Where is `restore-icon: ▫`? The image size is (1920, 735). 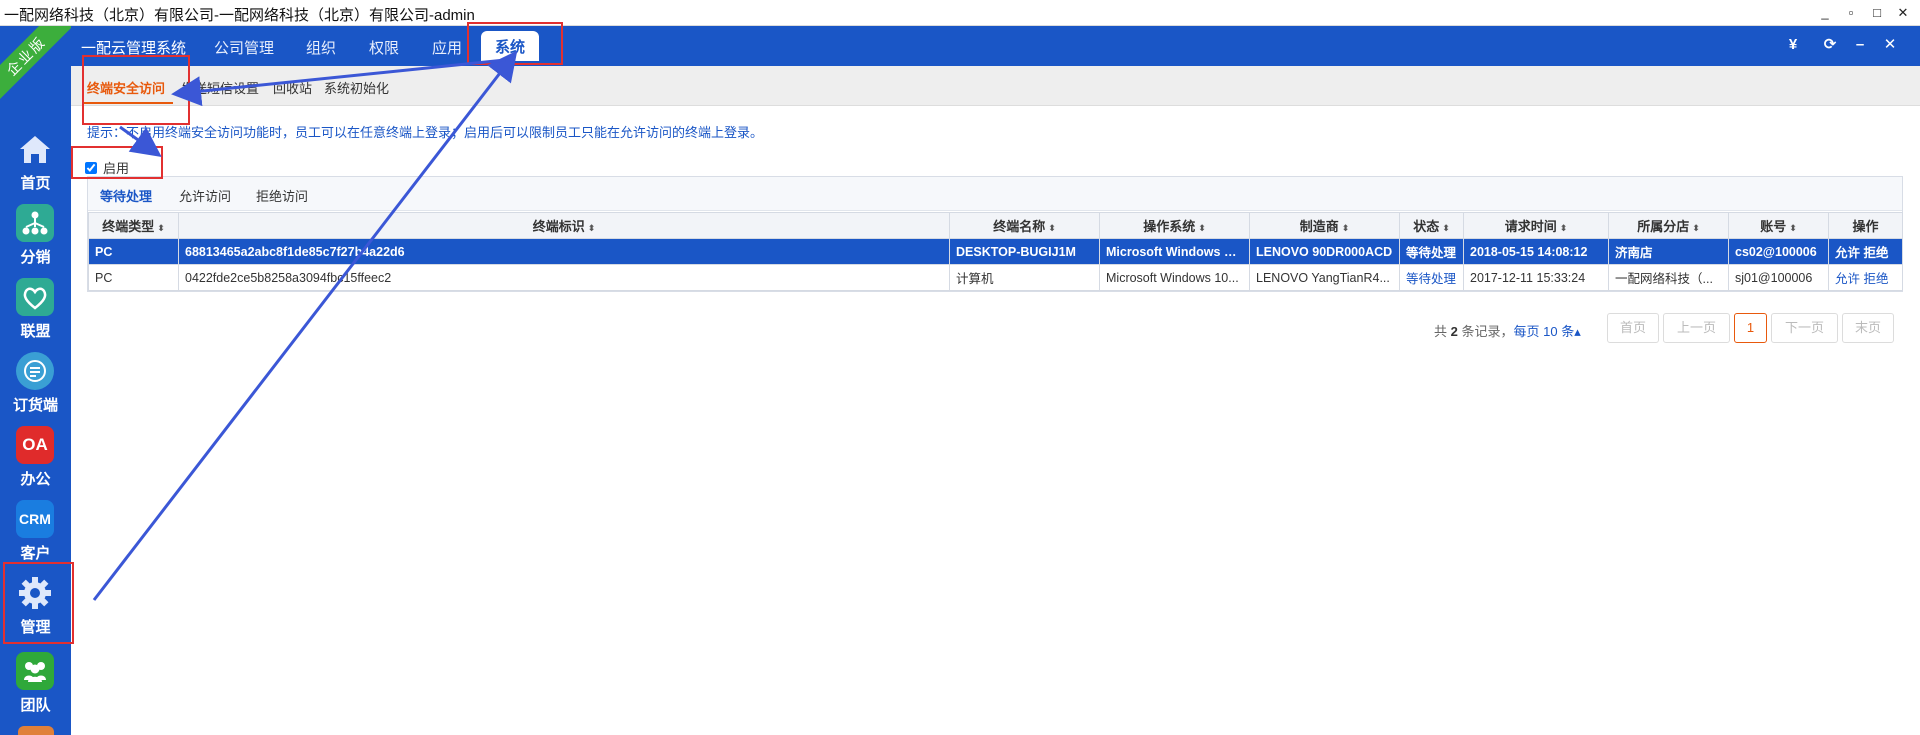
restore-icon: ▫ is located at coordinates (1851, 13).